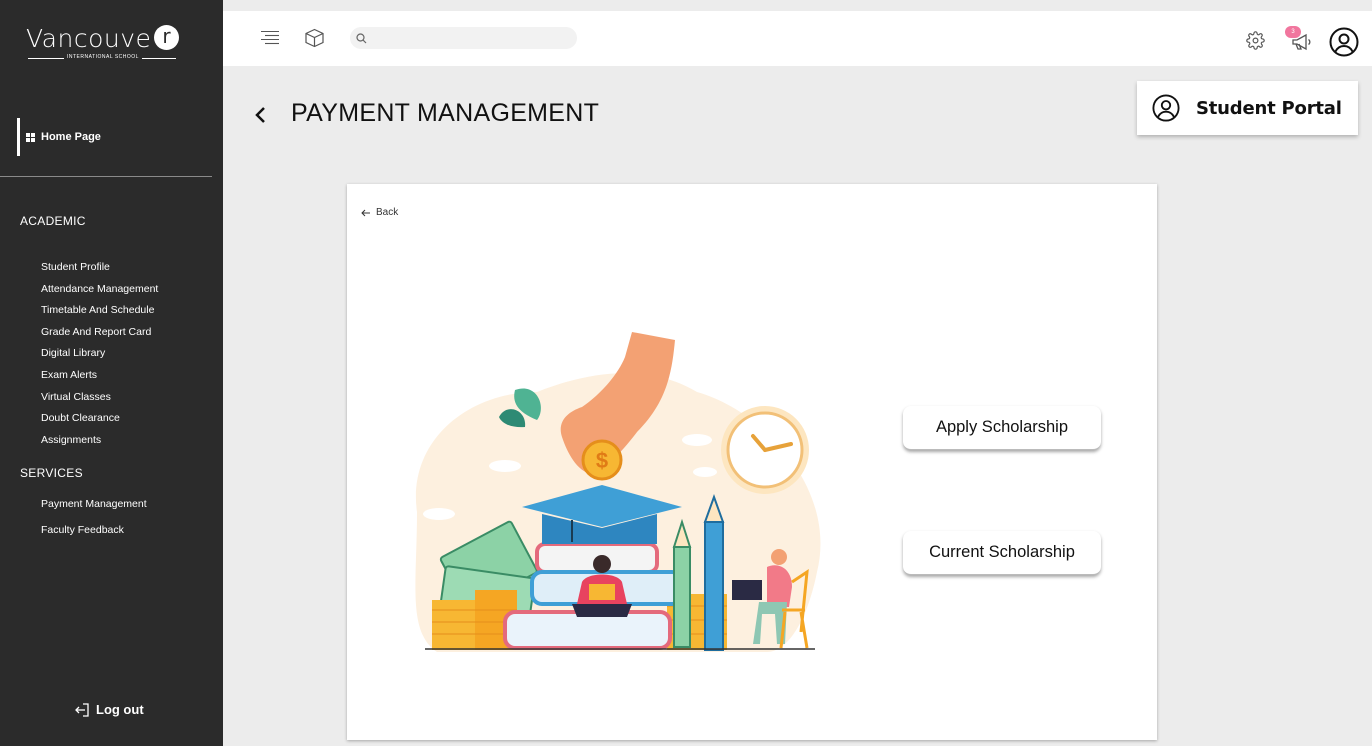 This screenshot has height=746, width=1372. I want to click on section-title-services: SERVICES, so click(51, 473).